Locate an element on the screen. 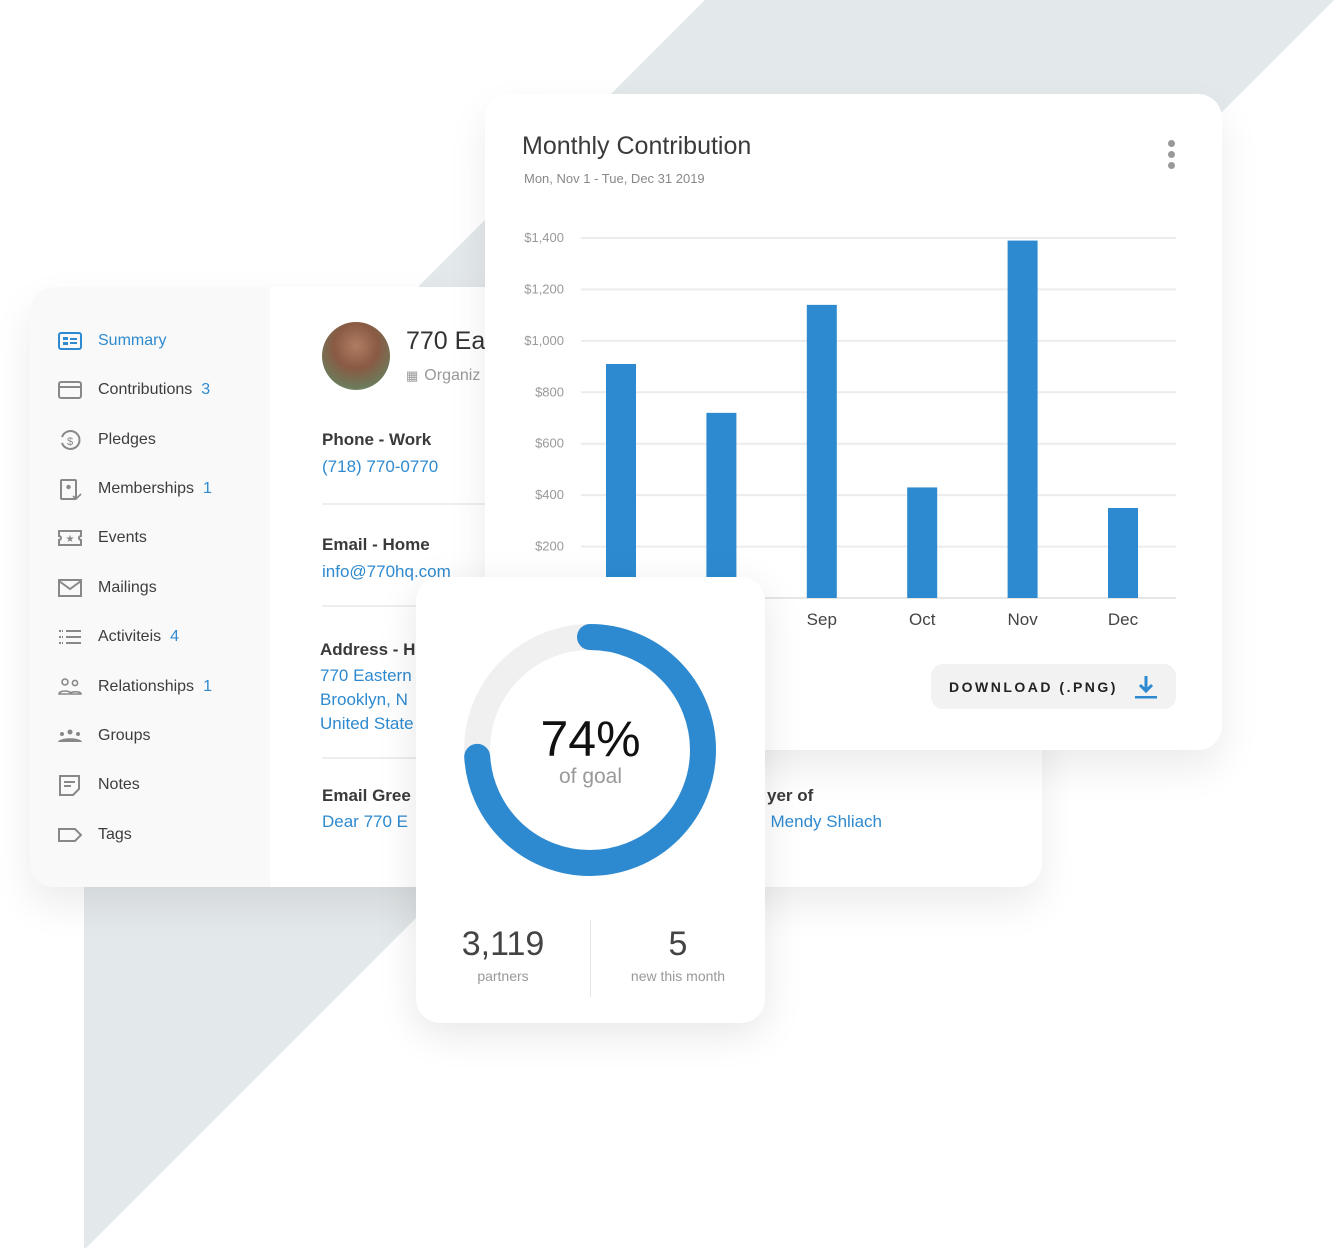 The width and height of the screenshot is (1340, 1254). dollar-cycle-icon: $ is located at coordinates (71, 440).